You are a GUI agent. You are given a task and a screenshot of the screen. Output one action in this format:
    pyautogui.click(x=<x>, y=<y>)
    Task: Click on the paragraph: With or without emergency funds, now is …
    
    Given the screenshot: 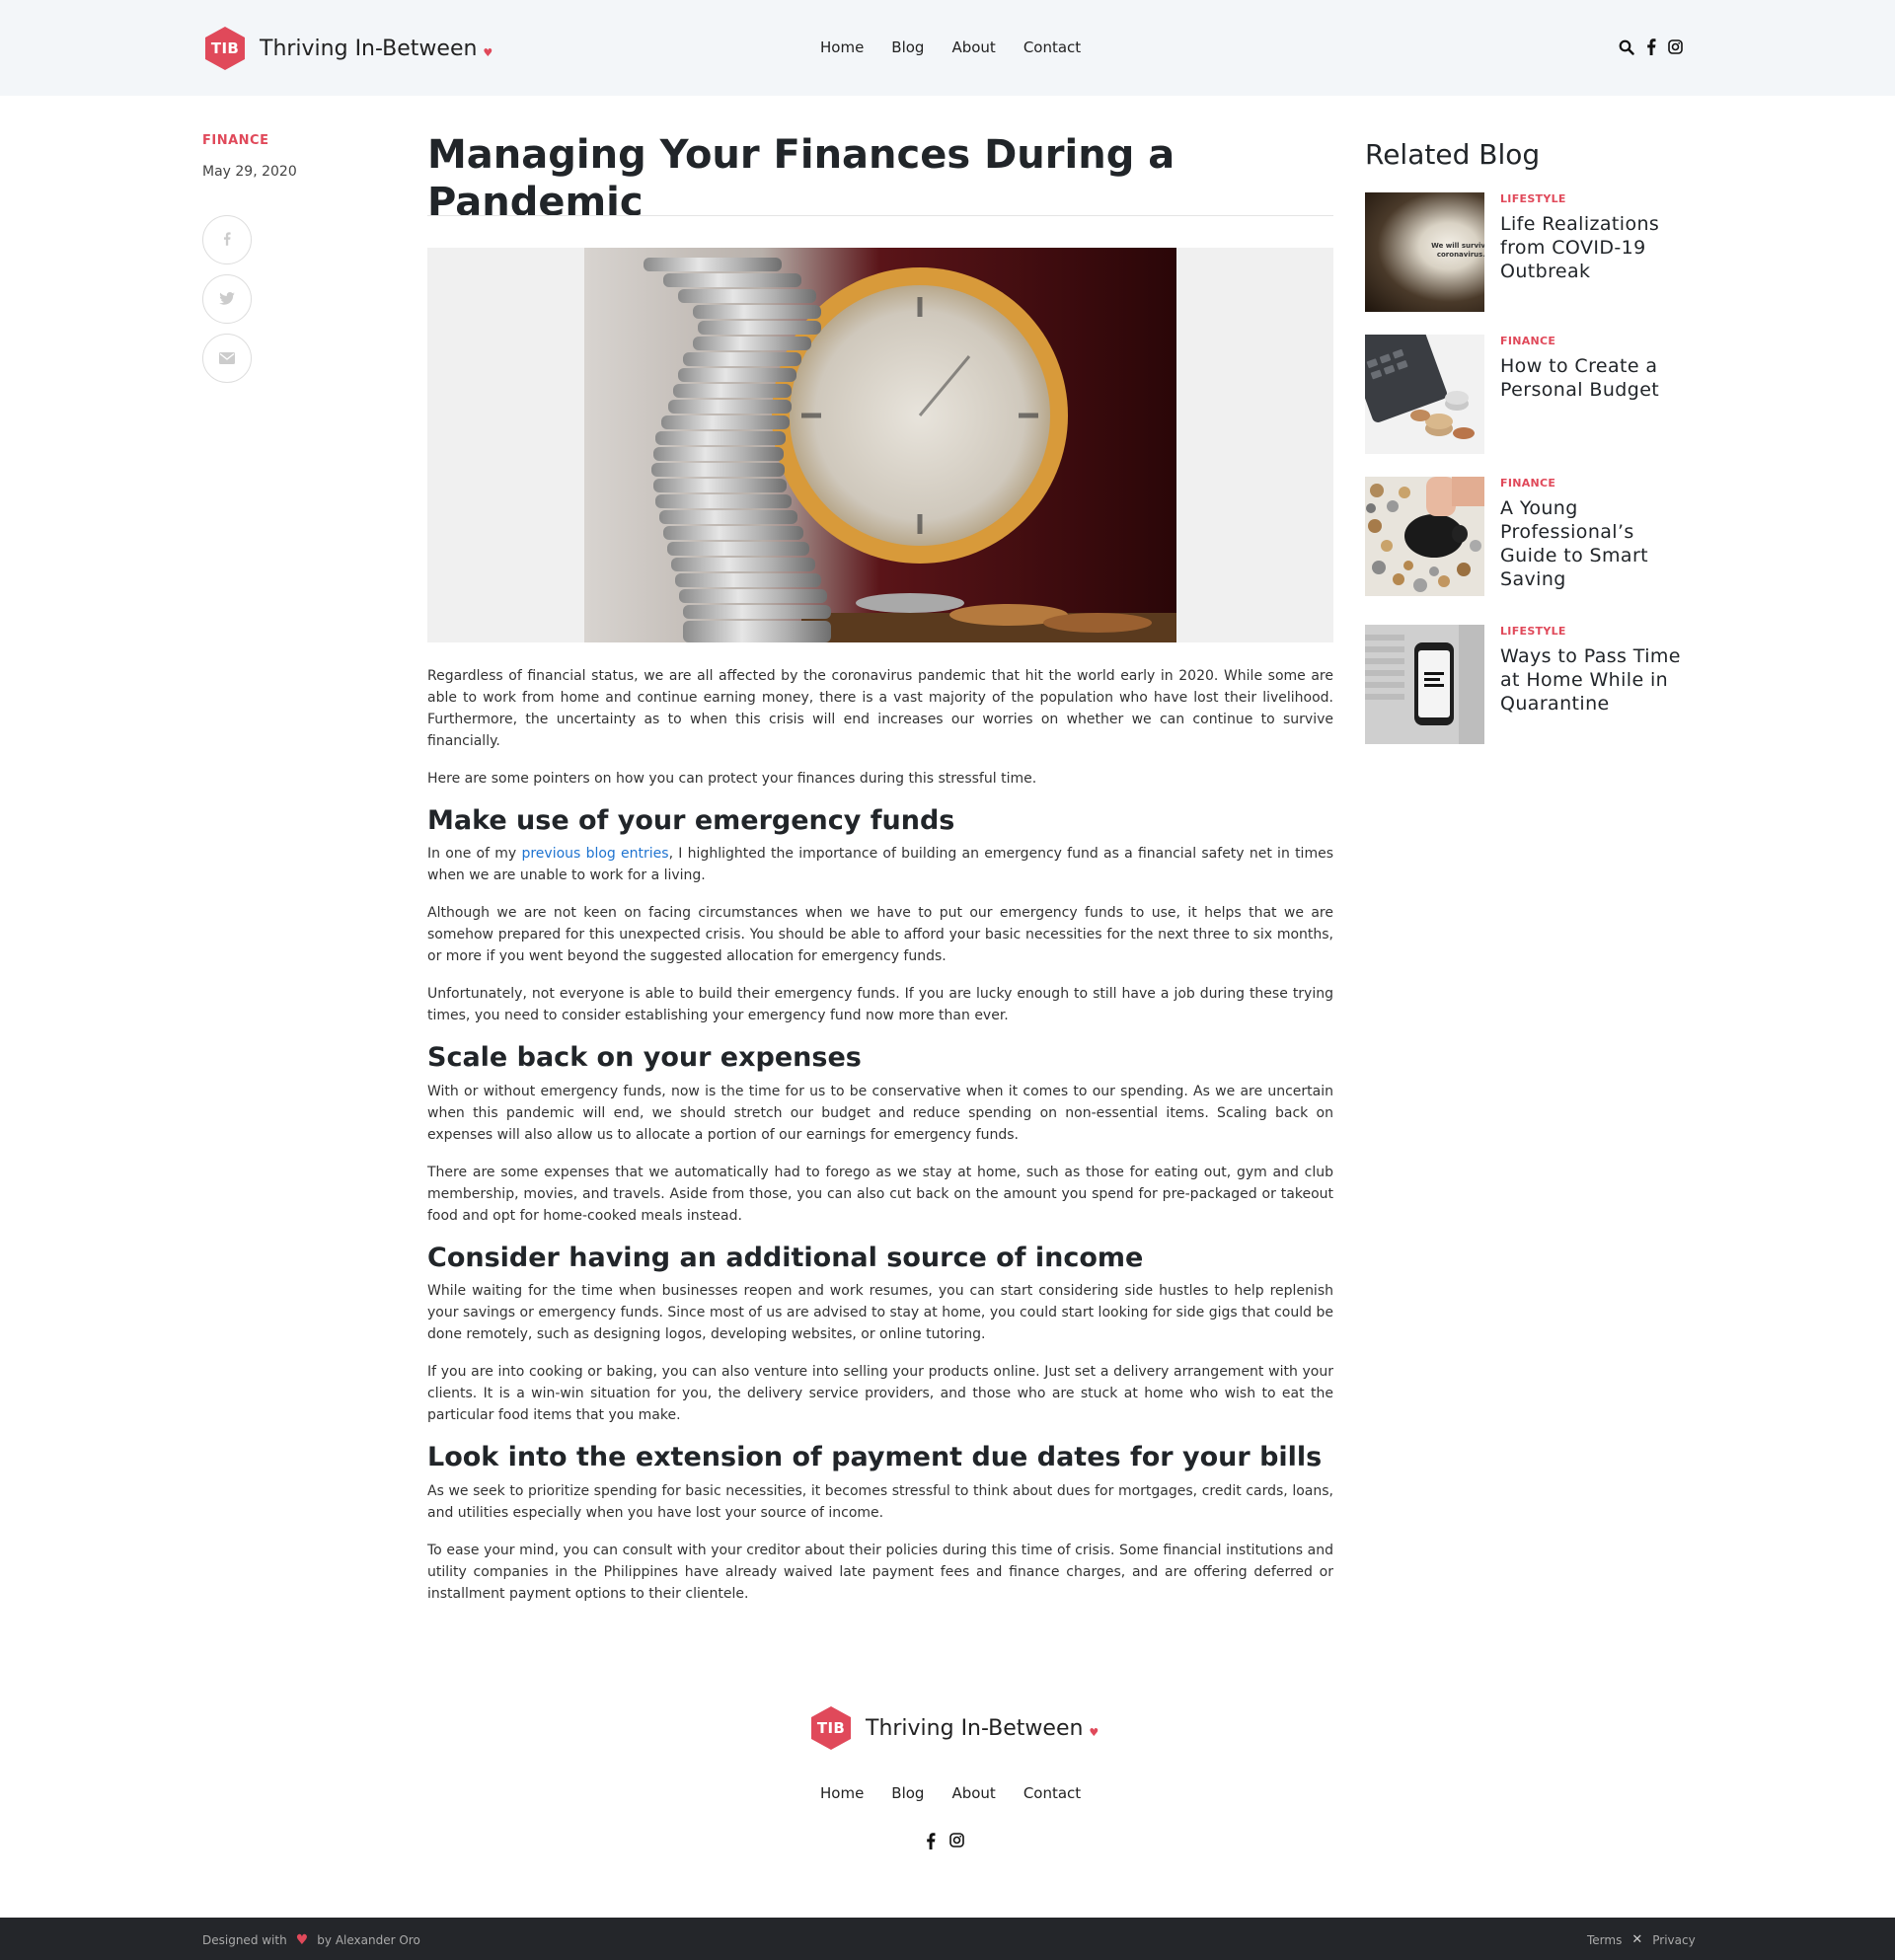 What is the action you would take?
    pyautogui.click(x=880, y=1113)
    